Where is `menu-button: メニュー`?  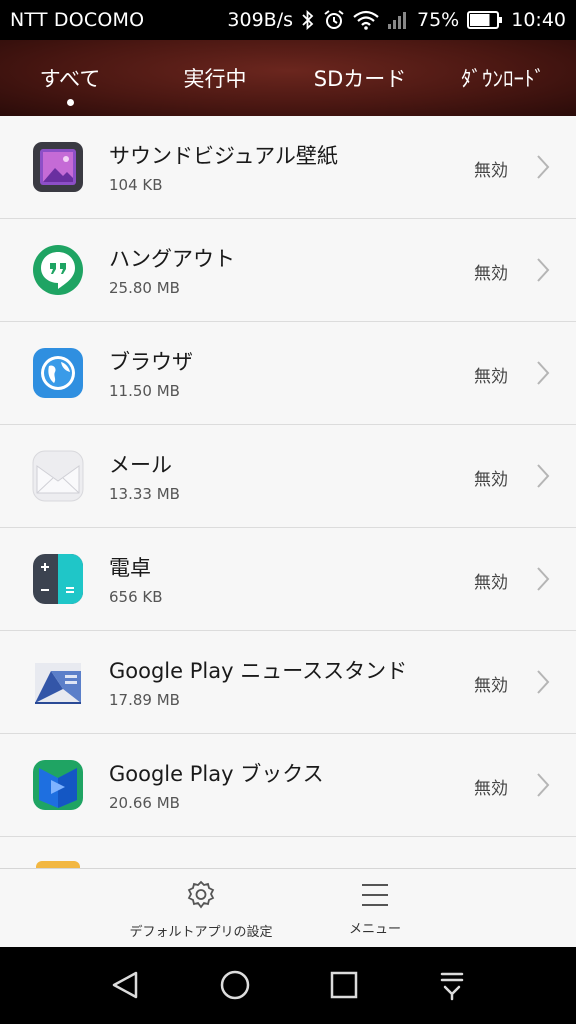 menu-button: メニュー is located at coordinates (375, 908).